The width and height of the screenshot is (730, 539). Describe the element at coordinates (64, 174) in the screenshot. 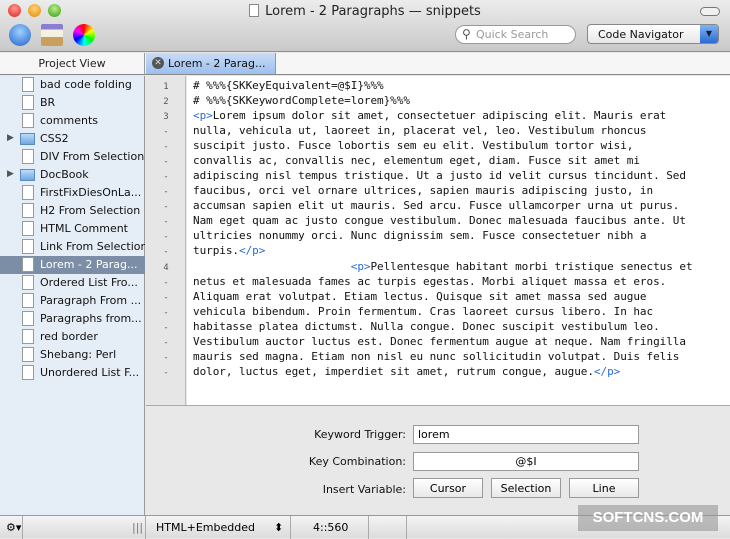

I see `sidebar-item-label: DocBook` at that location.